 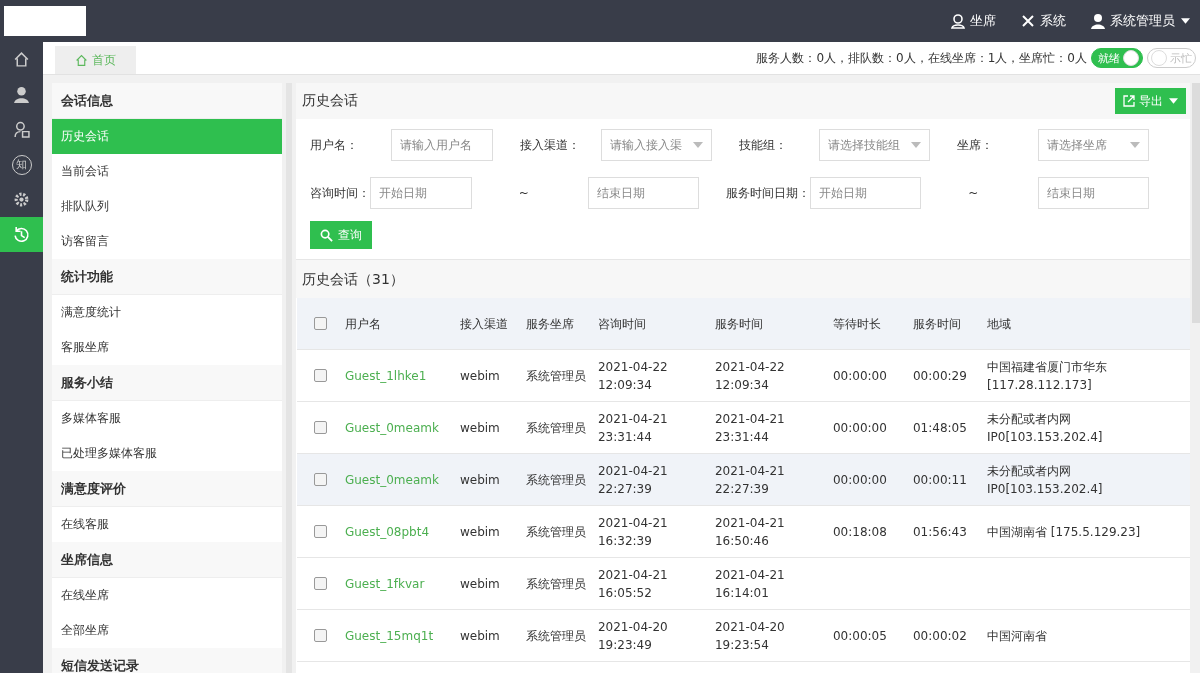 I want to click on table-cell: 2021-04-21 16:32:39, so click(x=632, y=531).